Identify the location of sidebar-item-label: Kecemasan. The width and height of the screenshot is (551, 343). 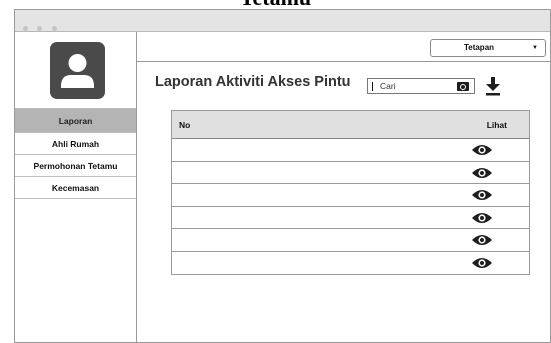
(75, 188).